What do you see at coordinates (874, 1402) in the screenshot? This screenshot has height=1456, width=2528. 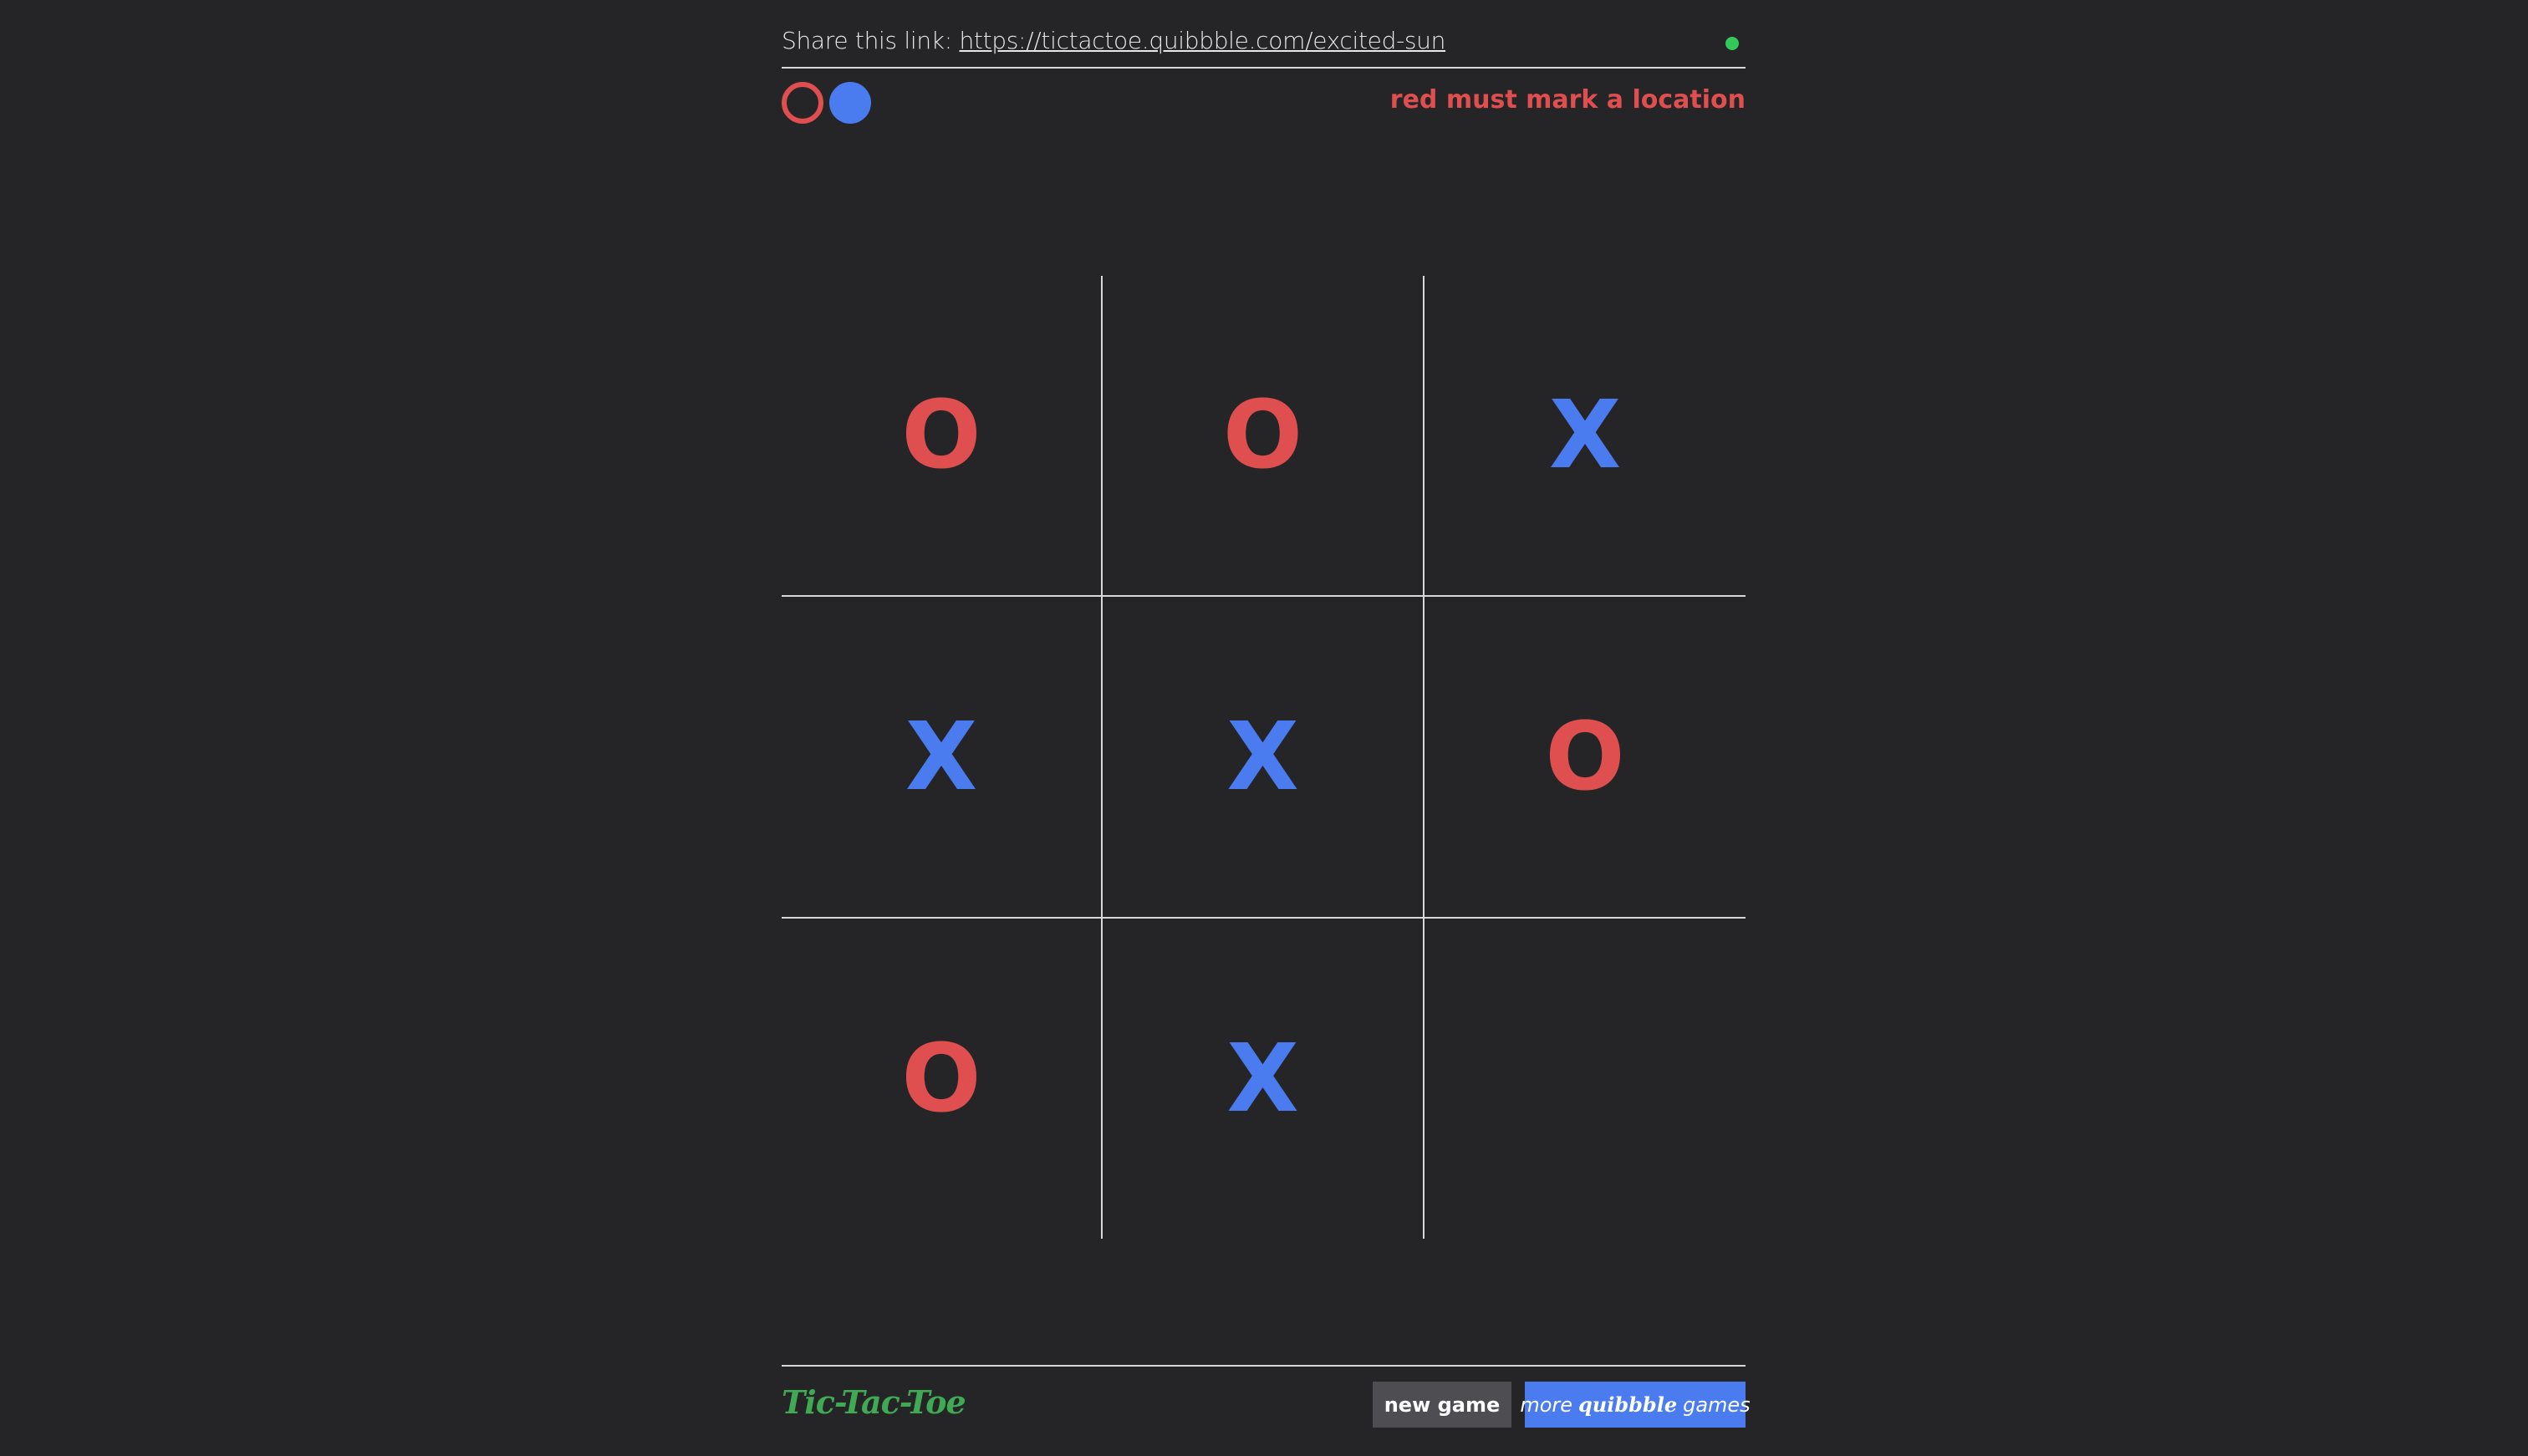 I see `app-logo: Tic-Tac-Toe` at bounding box center [874, 1402].